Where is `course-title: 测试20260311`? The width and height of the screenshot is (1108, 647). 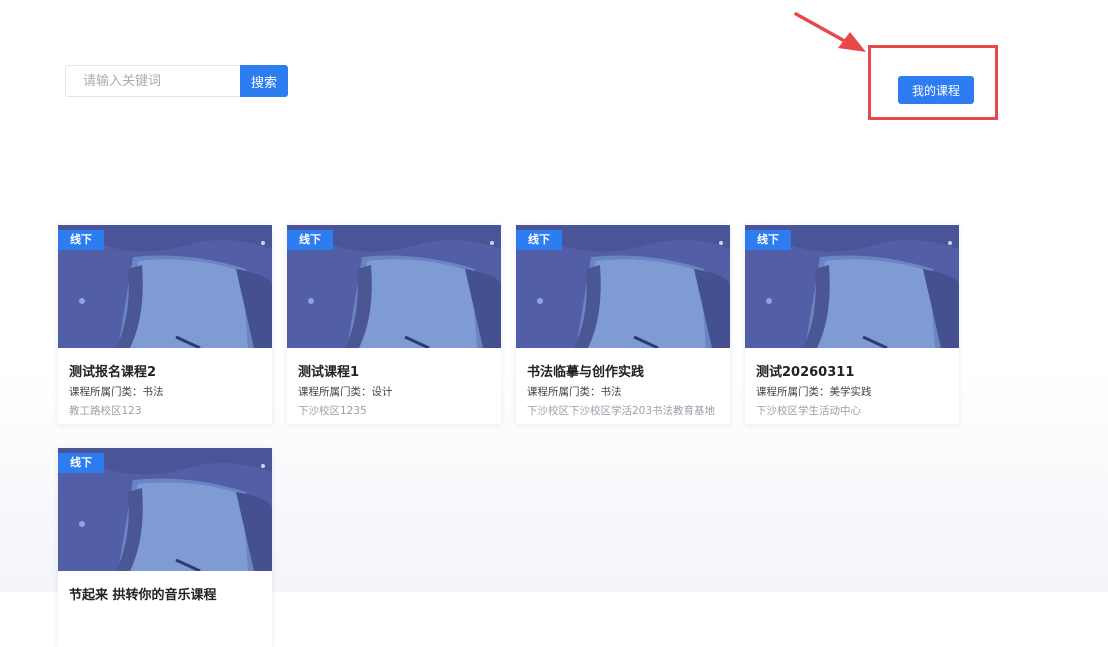 course-title: 测试20260311 is located at coordinates (805, 372).